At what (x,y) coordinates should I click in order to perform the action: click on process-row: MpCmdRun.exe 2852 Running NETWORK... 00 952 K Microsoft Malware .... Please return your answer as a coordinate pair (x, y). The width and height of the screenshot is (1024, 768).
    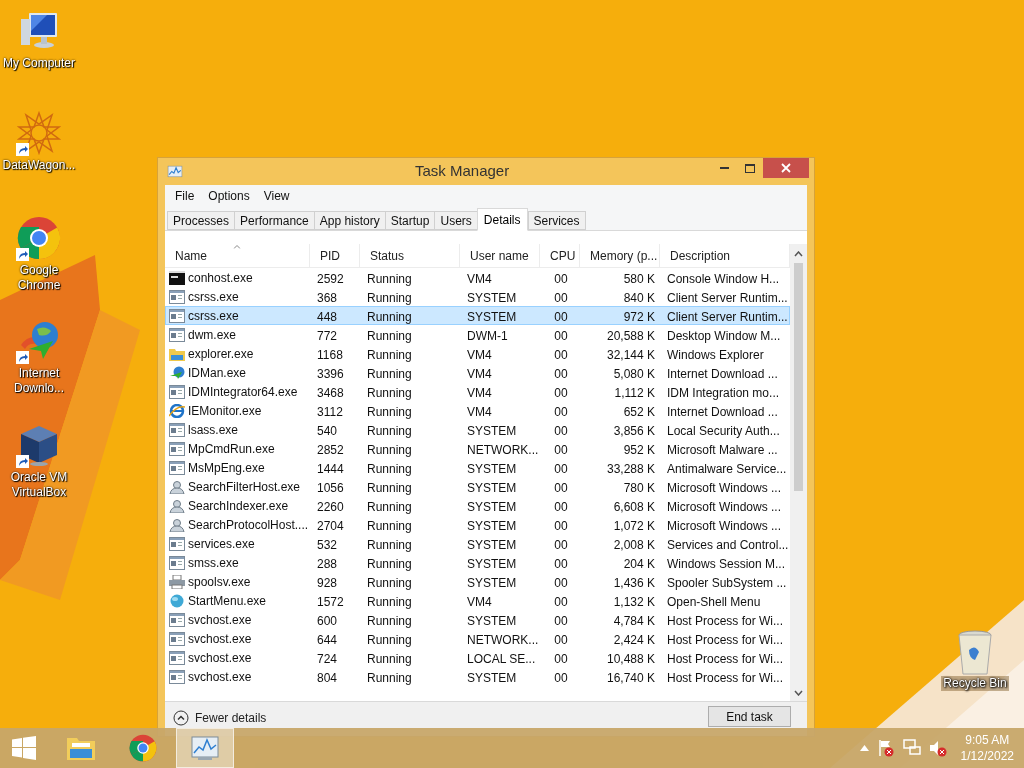
    Looking at the image, I should click on (477, 448).